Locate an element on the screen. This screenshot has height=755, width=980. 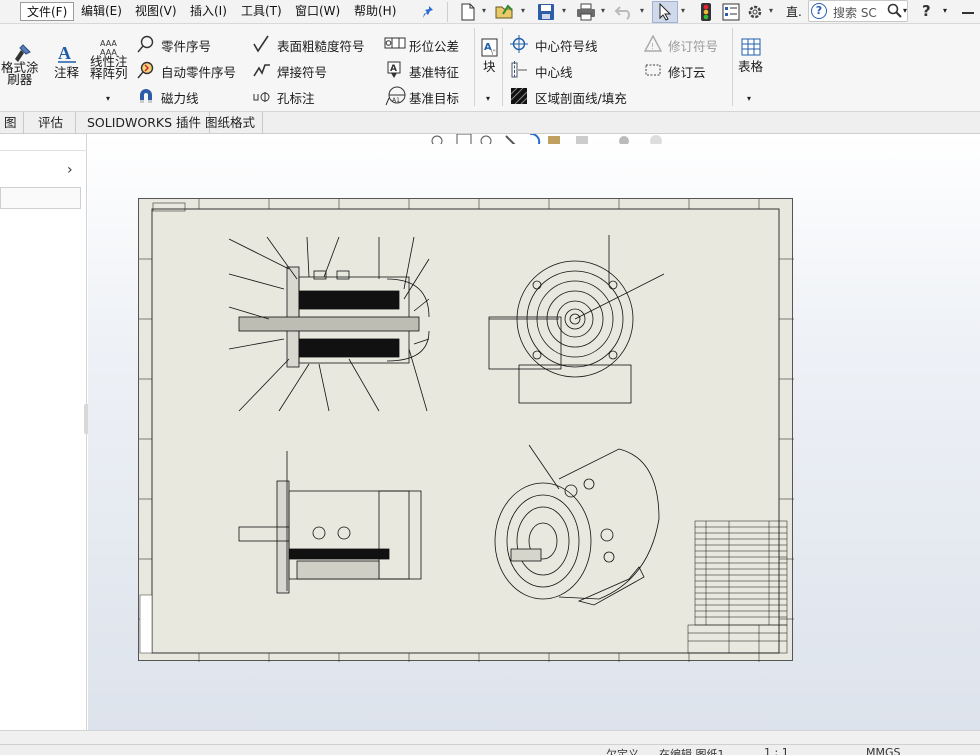
toolbar-overflow-label: 直. is located at coordinates (794, 11).